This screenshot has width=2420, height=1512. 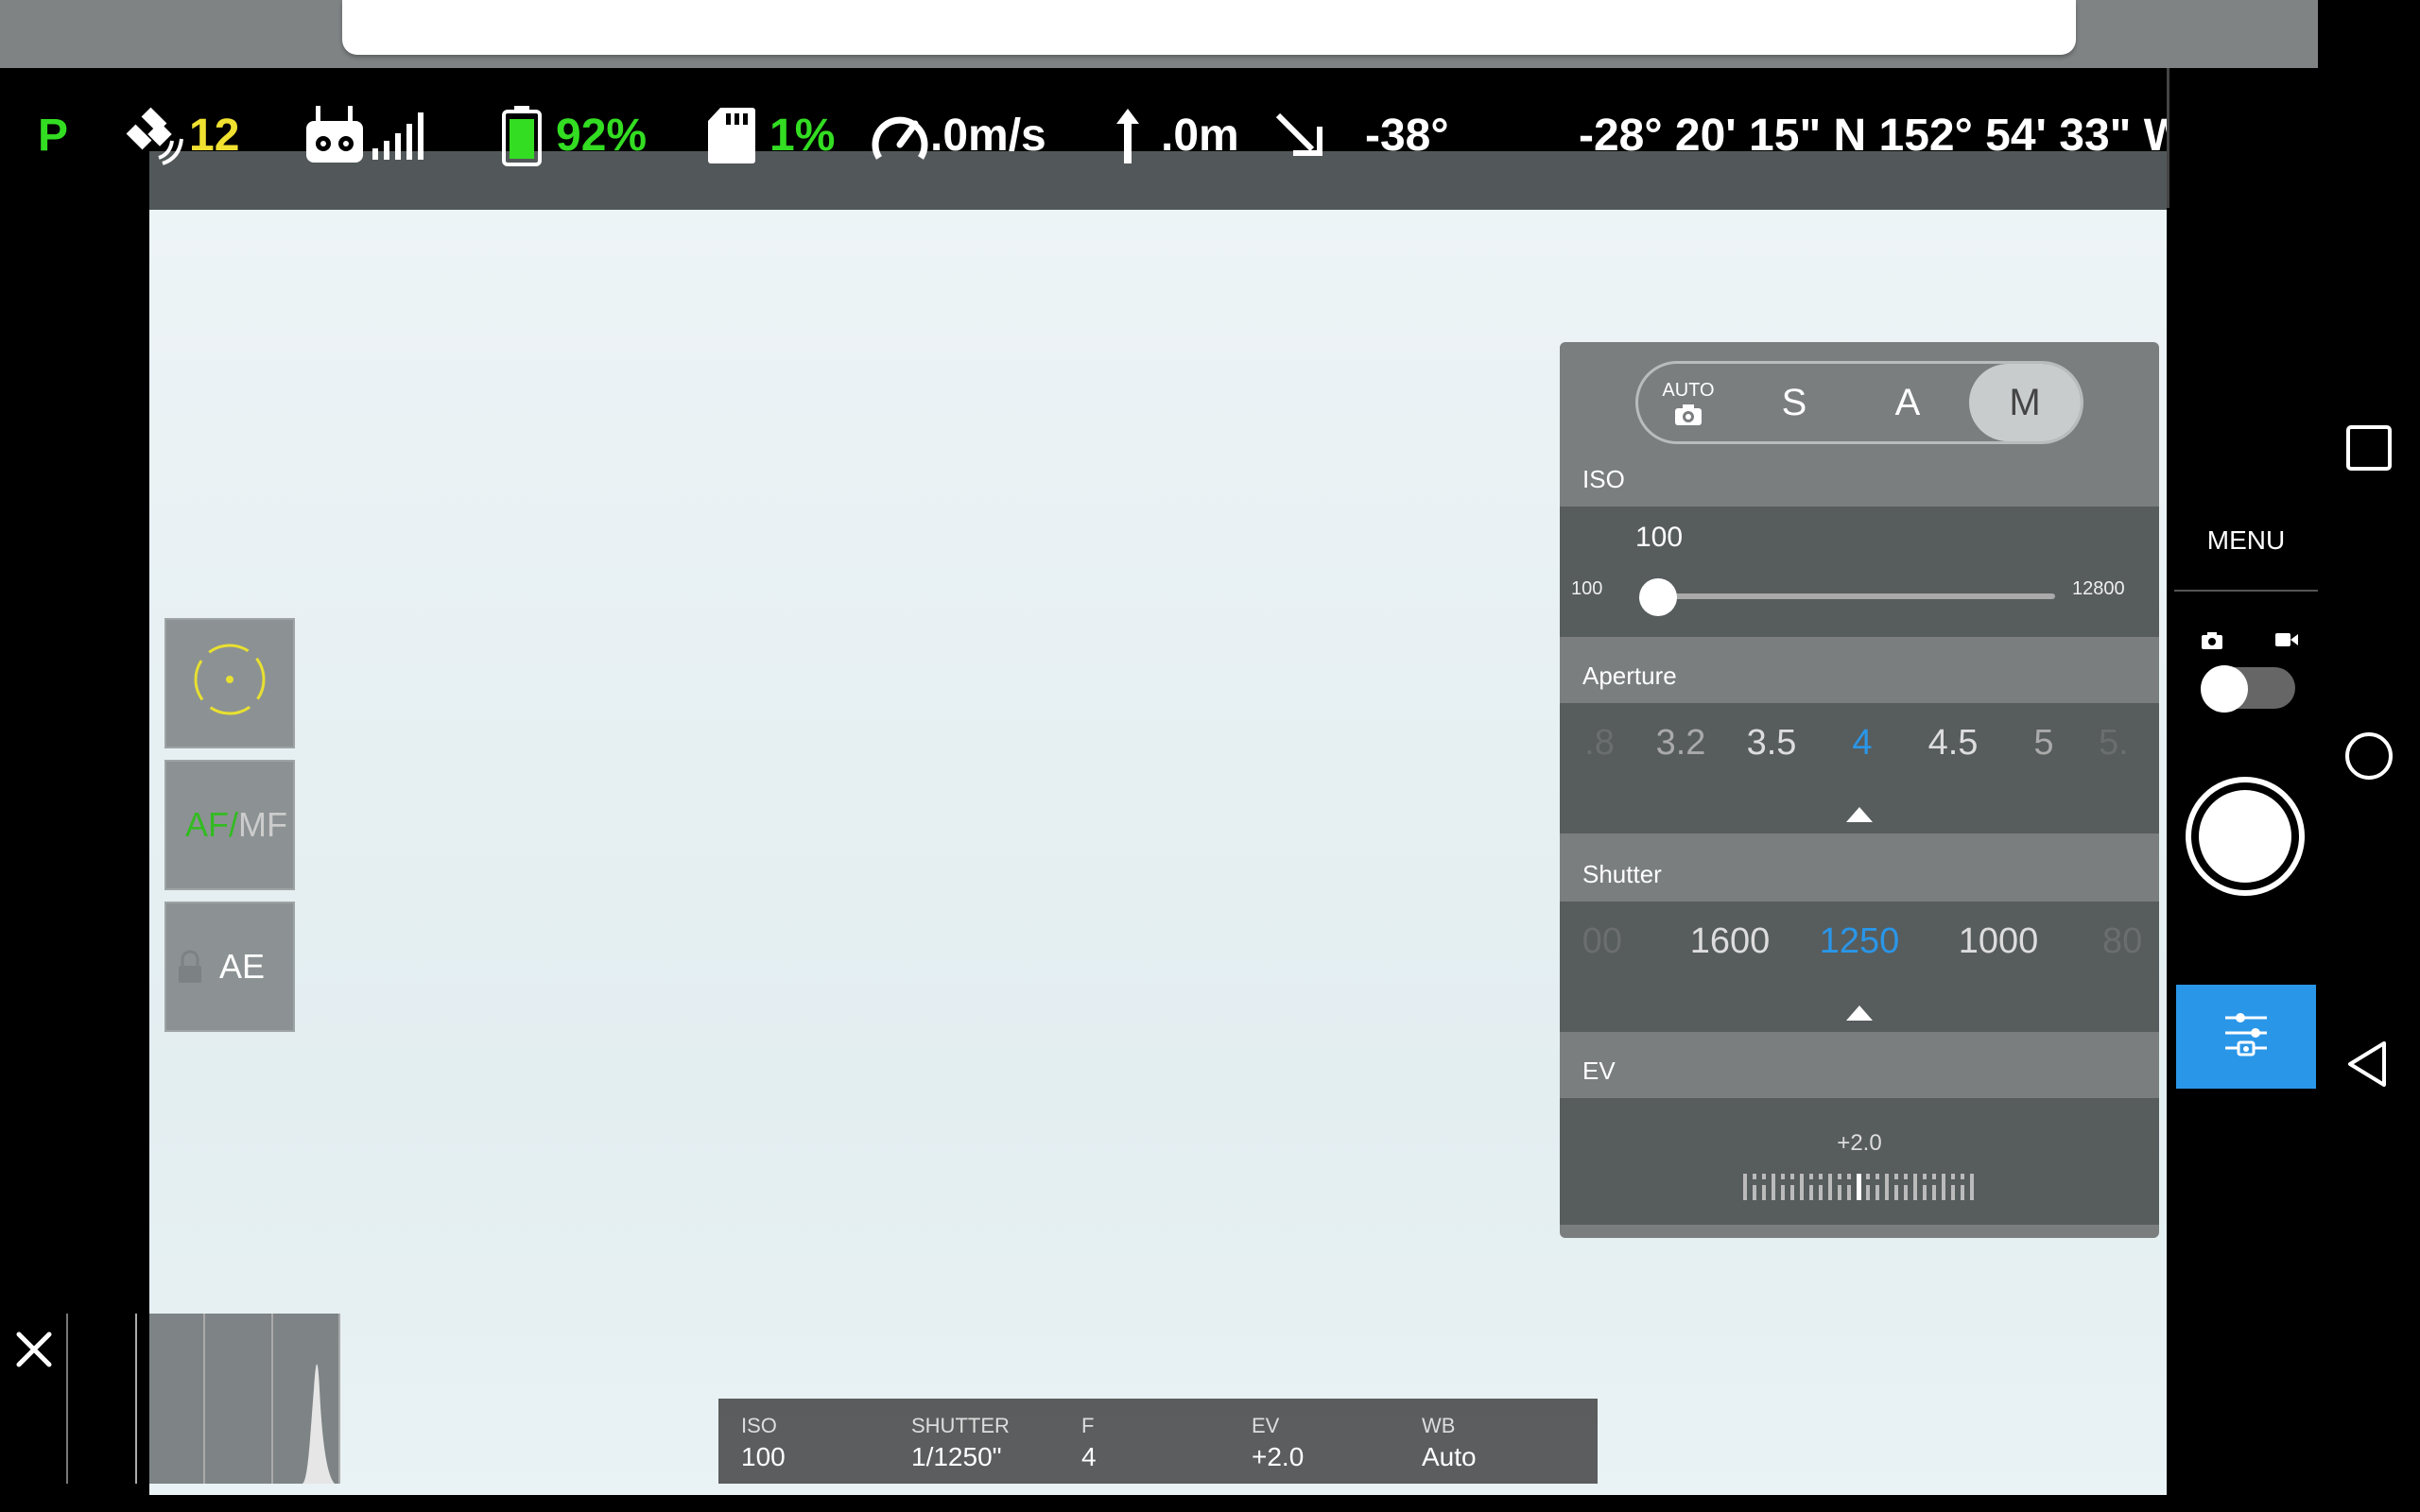 I want to click on sd-card-status: 1%, so click(x=771, y=135).